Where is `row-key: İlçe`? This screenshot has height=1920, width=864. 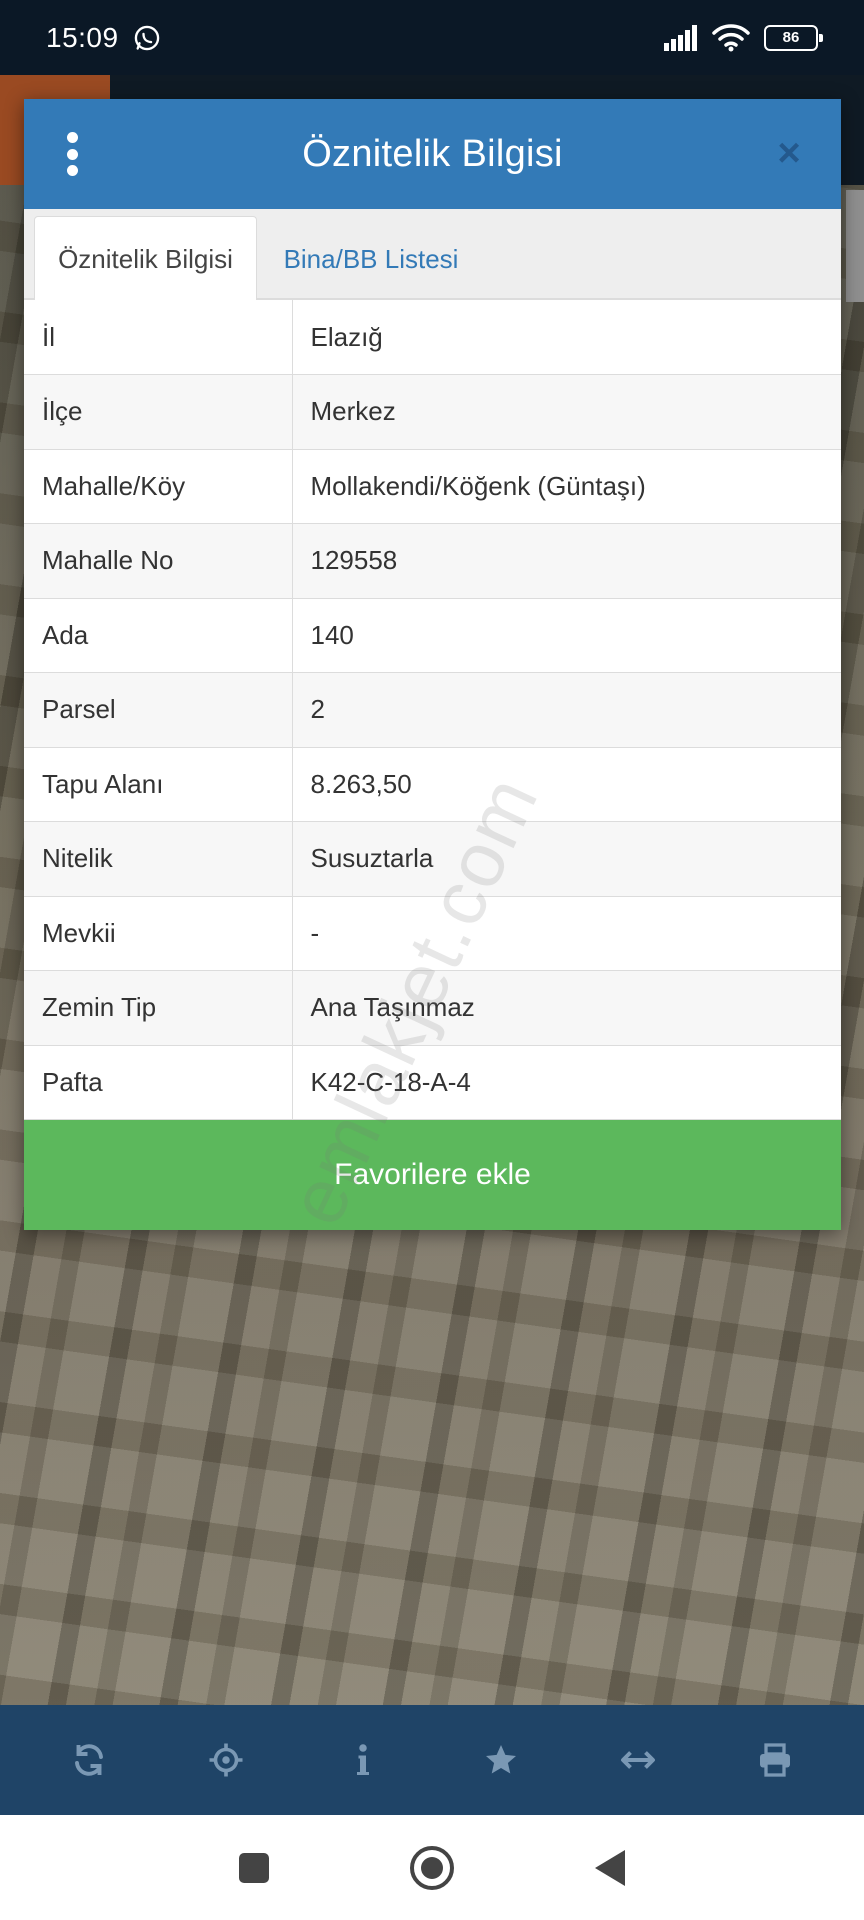
row-key: İlçe is located at coordinates (158, 412).